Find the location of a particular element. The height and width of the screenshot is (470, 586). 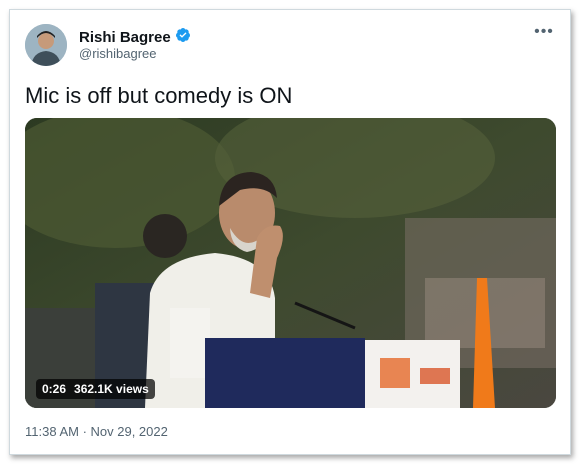

video-stats-badge: 0:26 362.1K views is located at coordinates (95, 389).